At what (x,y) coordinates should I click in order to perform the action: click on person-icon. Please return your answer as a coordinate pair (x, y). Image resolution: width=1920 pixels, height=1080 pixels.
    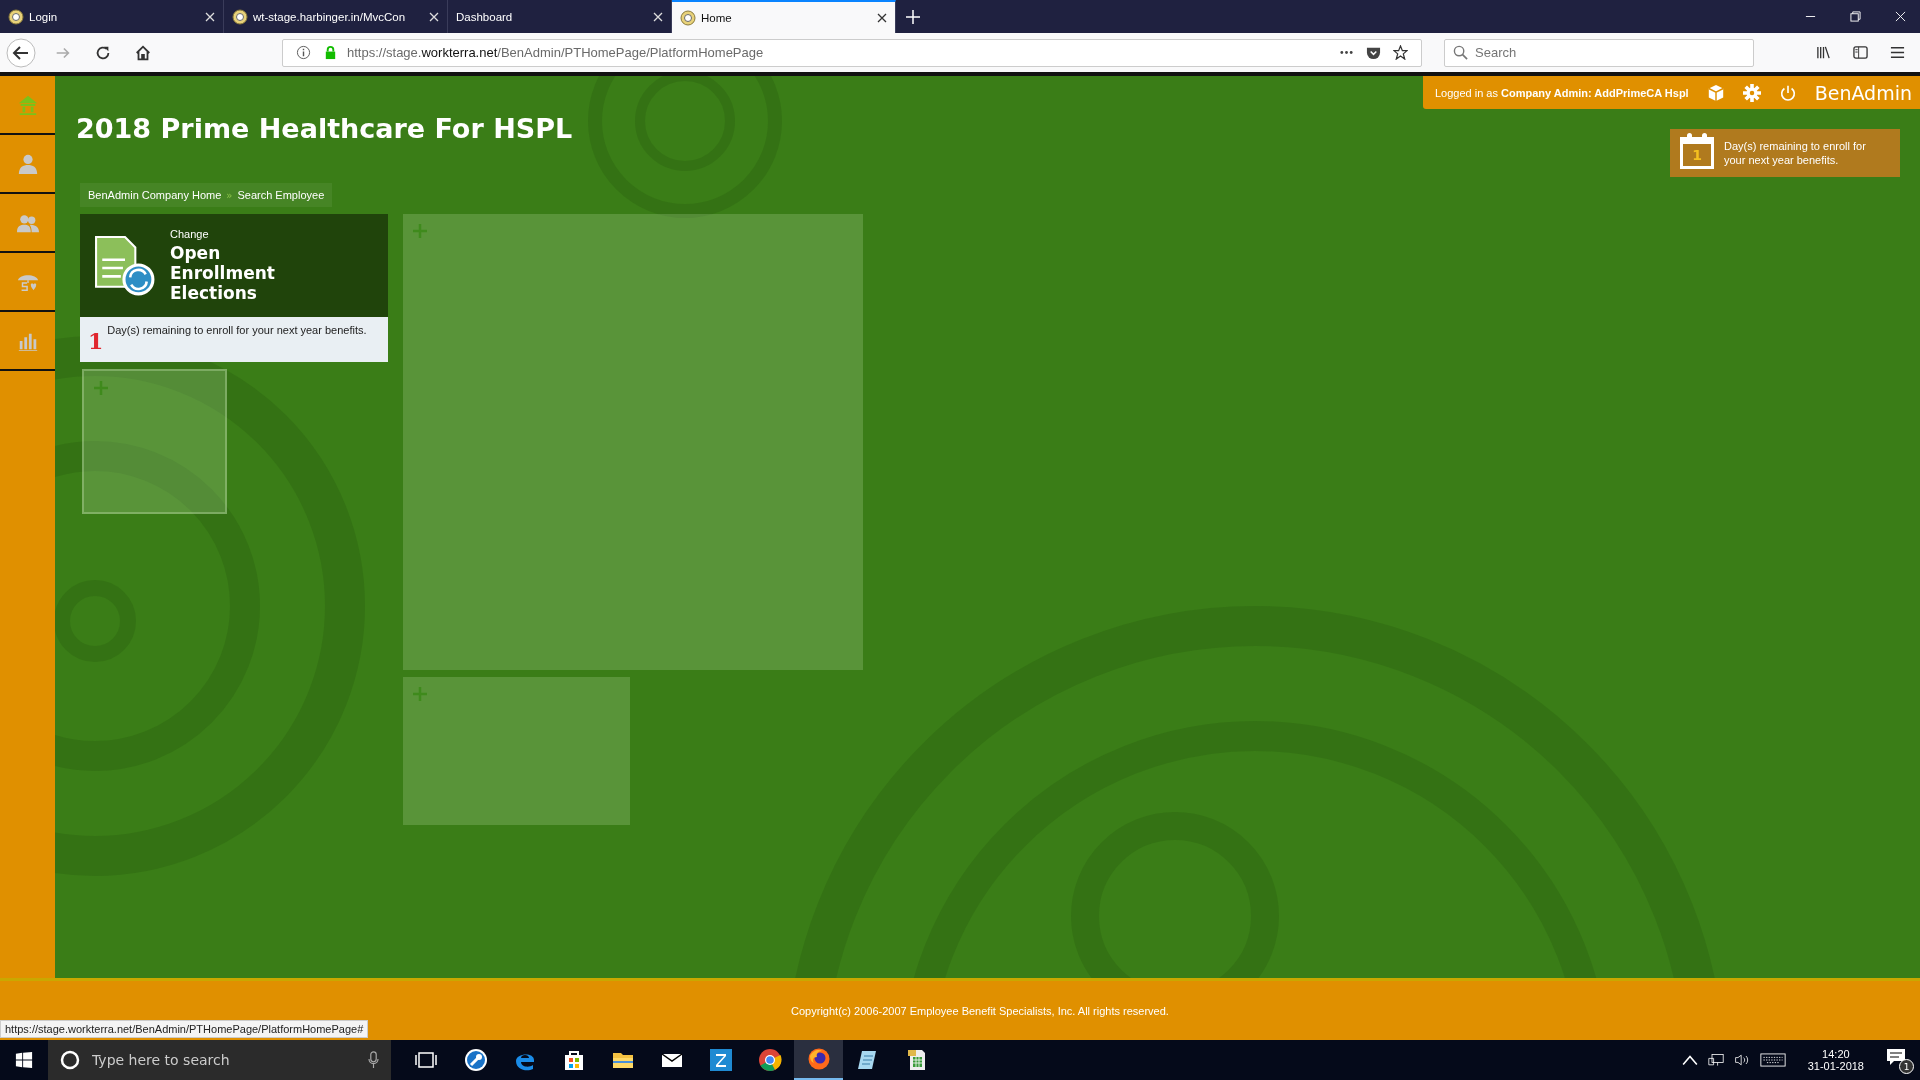
    Looking at the image, I should click on (27, 163).